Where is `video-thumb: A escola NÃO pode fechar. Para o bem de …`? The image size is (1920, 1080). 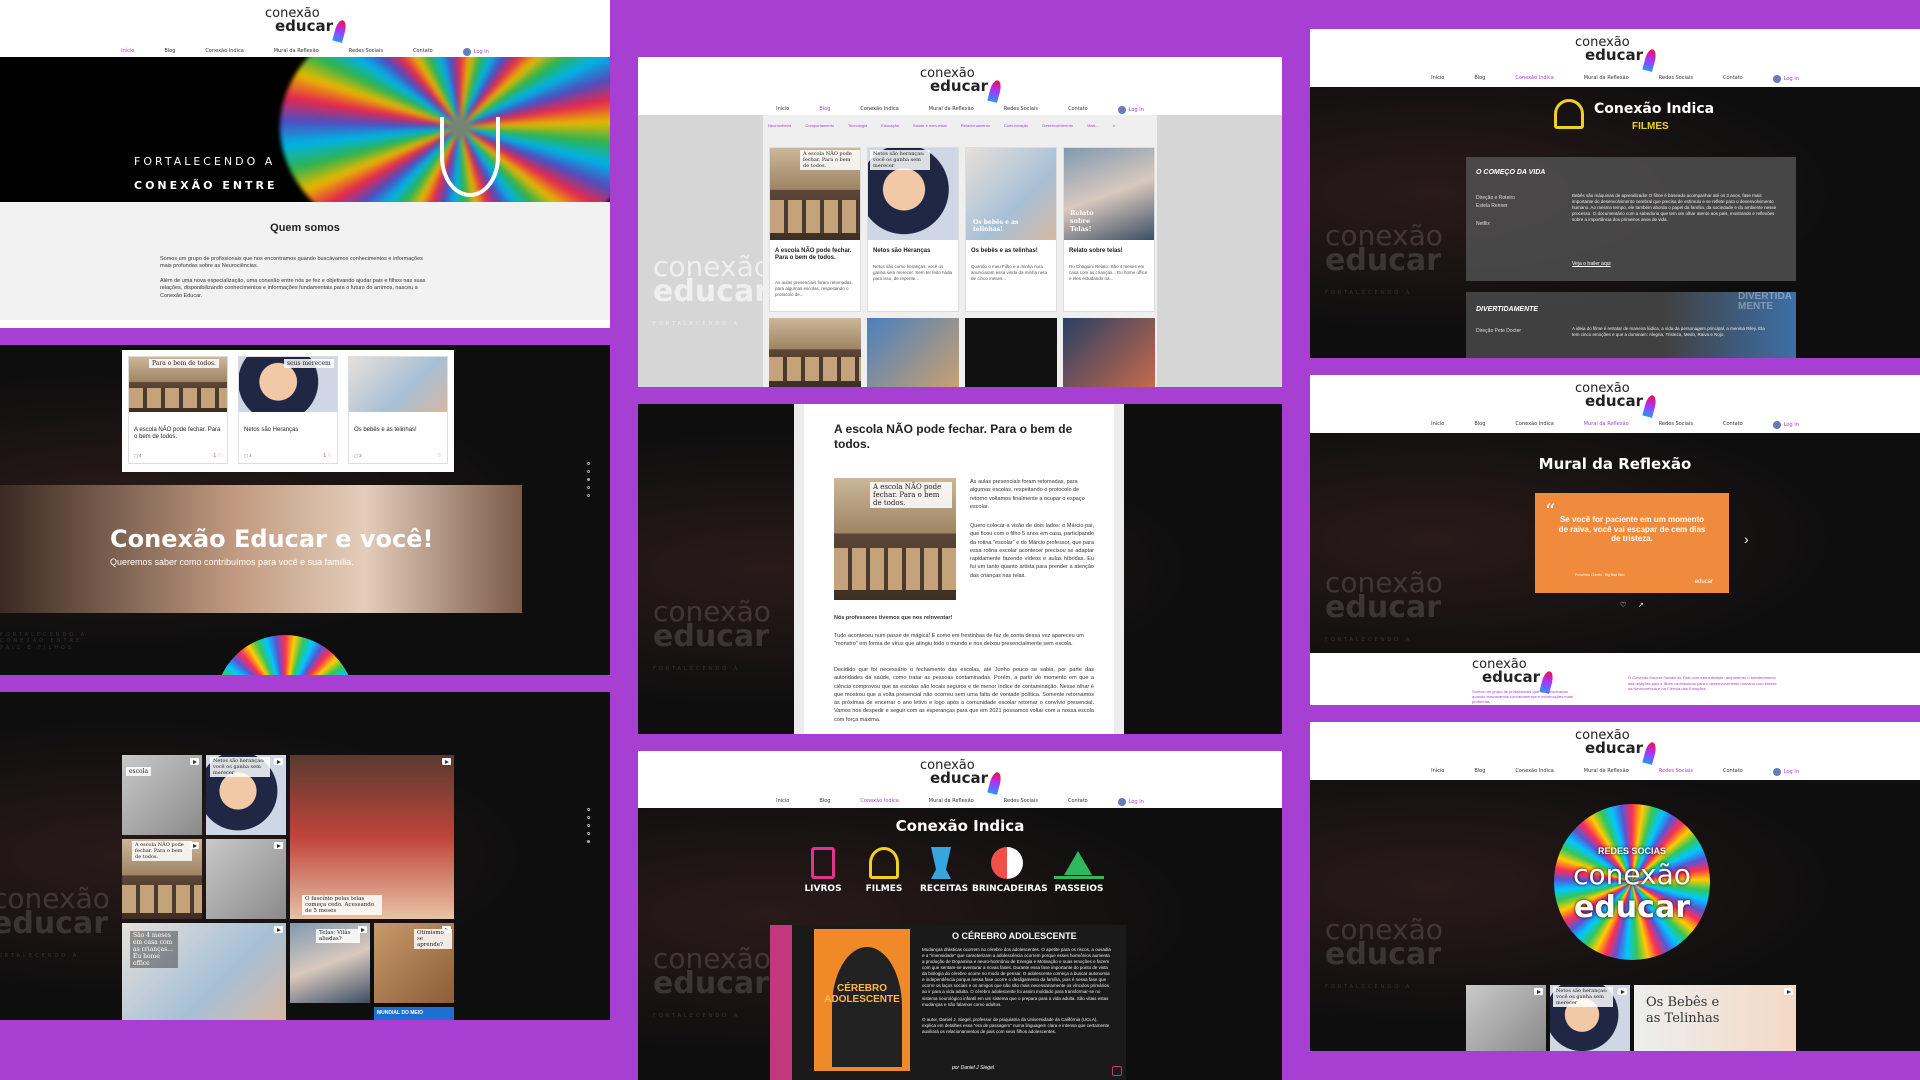
video-thumb: A escola NÃO pode fechar. Para o bem de … is located at coordinates (162, 879).